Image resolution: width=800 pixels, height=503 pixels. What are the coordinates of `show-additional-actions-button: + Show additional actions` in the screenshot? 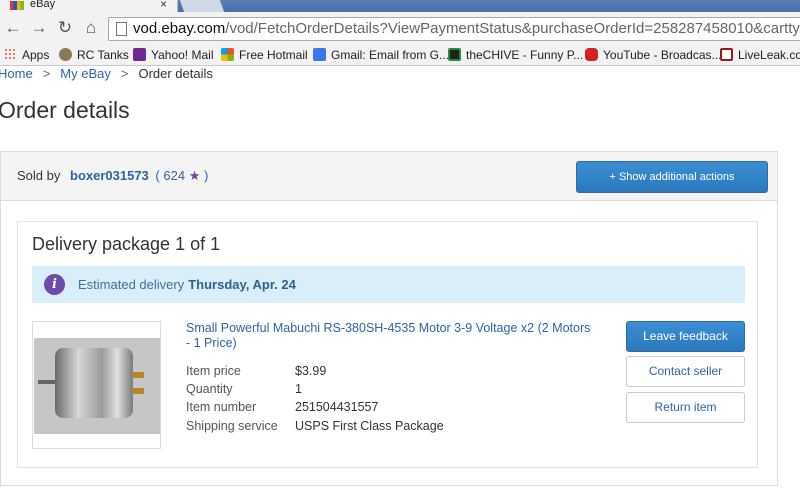 It's located at (672, 177).